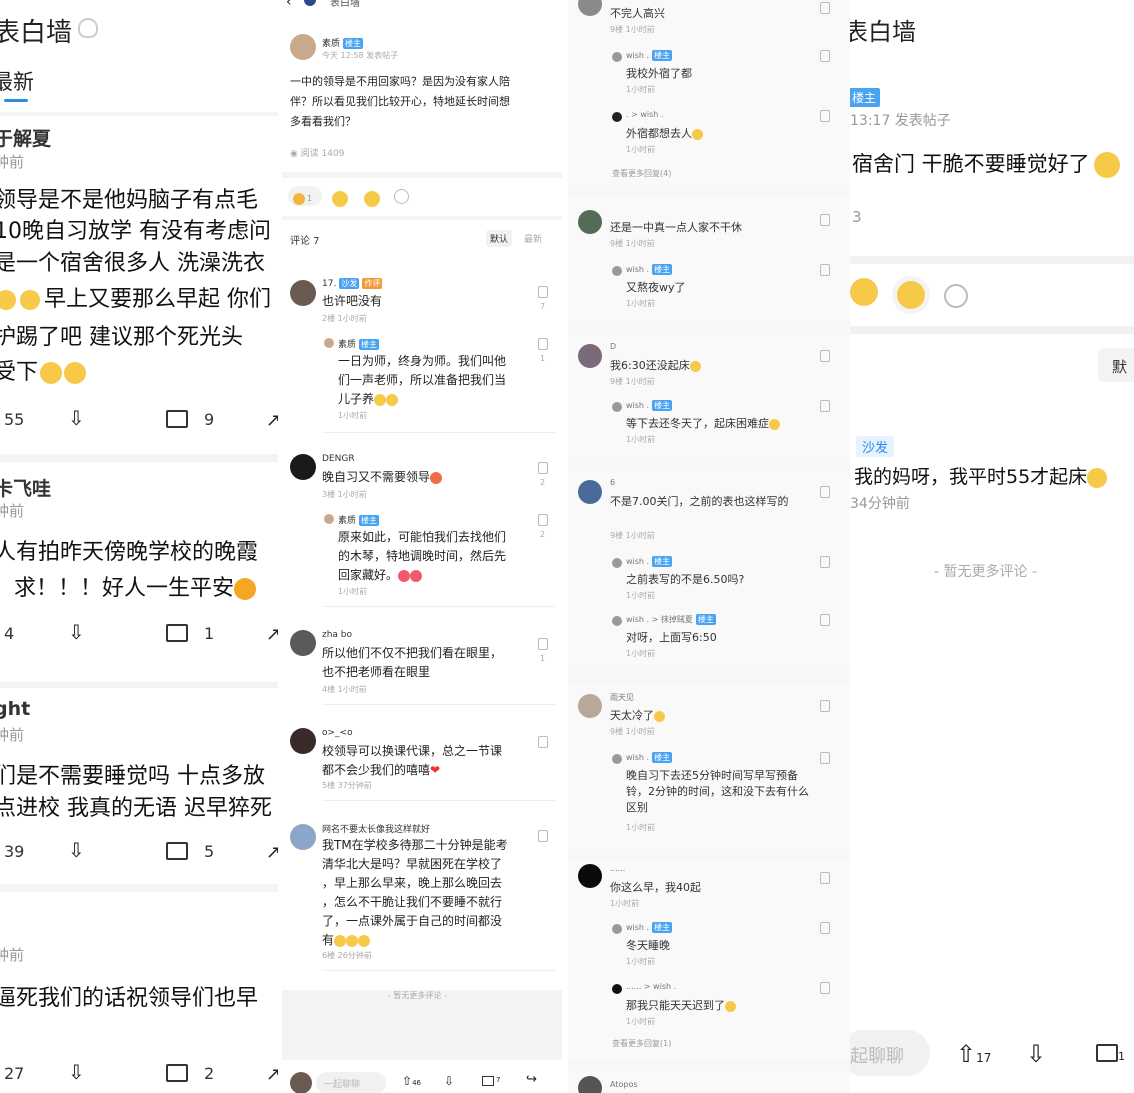 The image size is (1134, 1093). I want to click on no-more-comments: - 暂无更多评论 -, so click(417, 995).